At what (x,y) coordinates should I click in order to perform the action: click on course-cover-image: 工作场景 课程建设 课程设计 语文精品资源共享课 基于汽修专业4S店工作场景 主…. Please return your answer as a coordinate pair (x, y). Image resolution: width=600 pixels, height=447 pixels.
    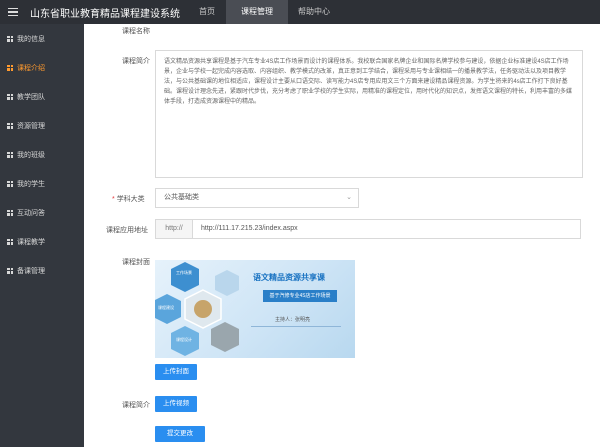
    Looking at the image, I should click on (255, 309).